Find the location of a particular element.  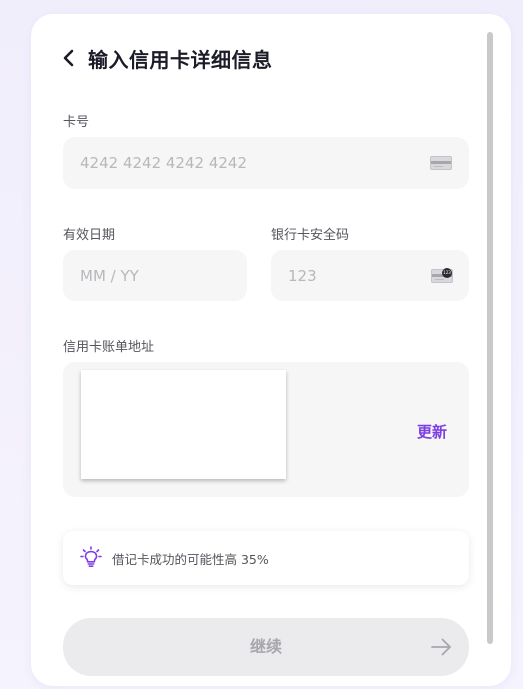

card-number-field is located at coordinates (266, 163).